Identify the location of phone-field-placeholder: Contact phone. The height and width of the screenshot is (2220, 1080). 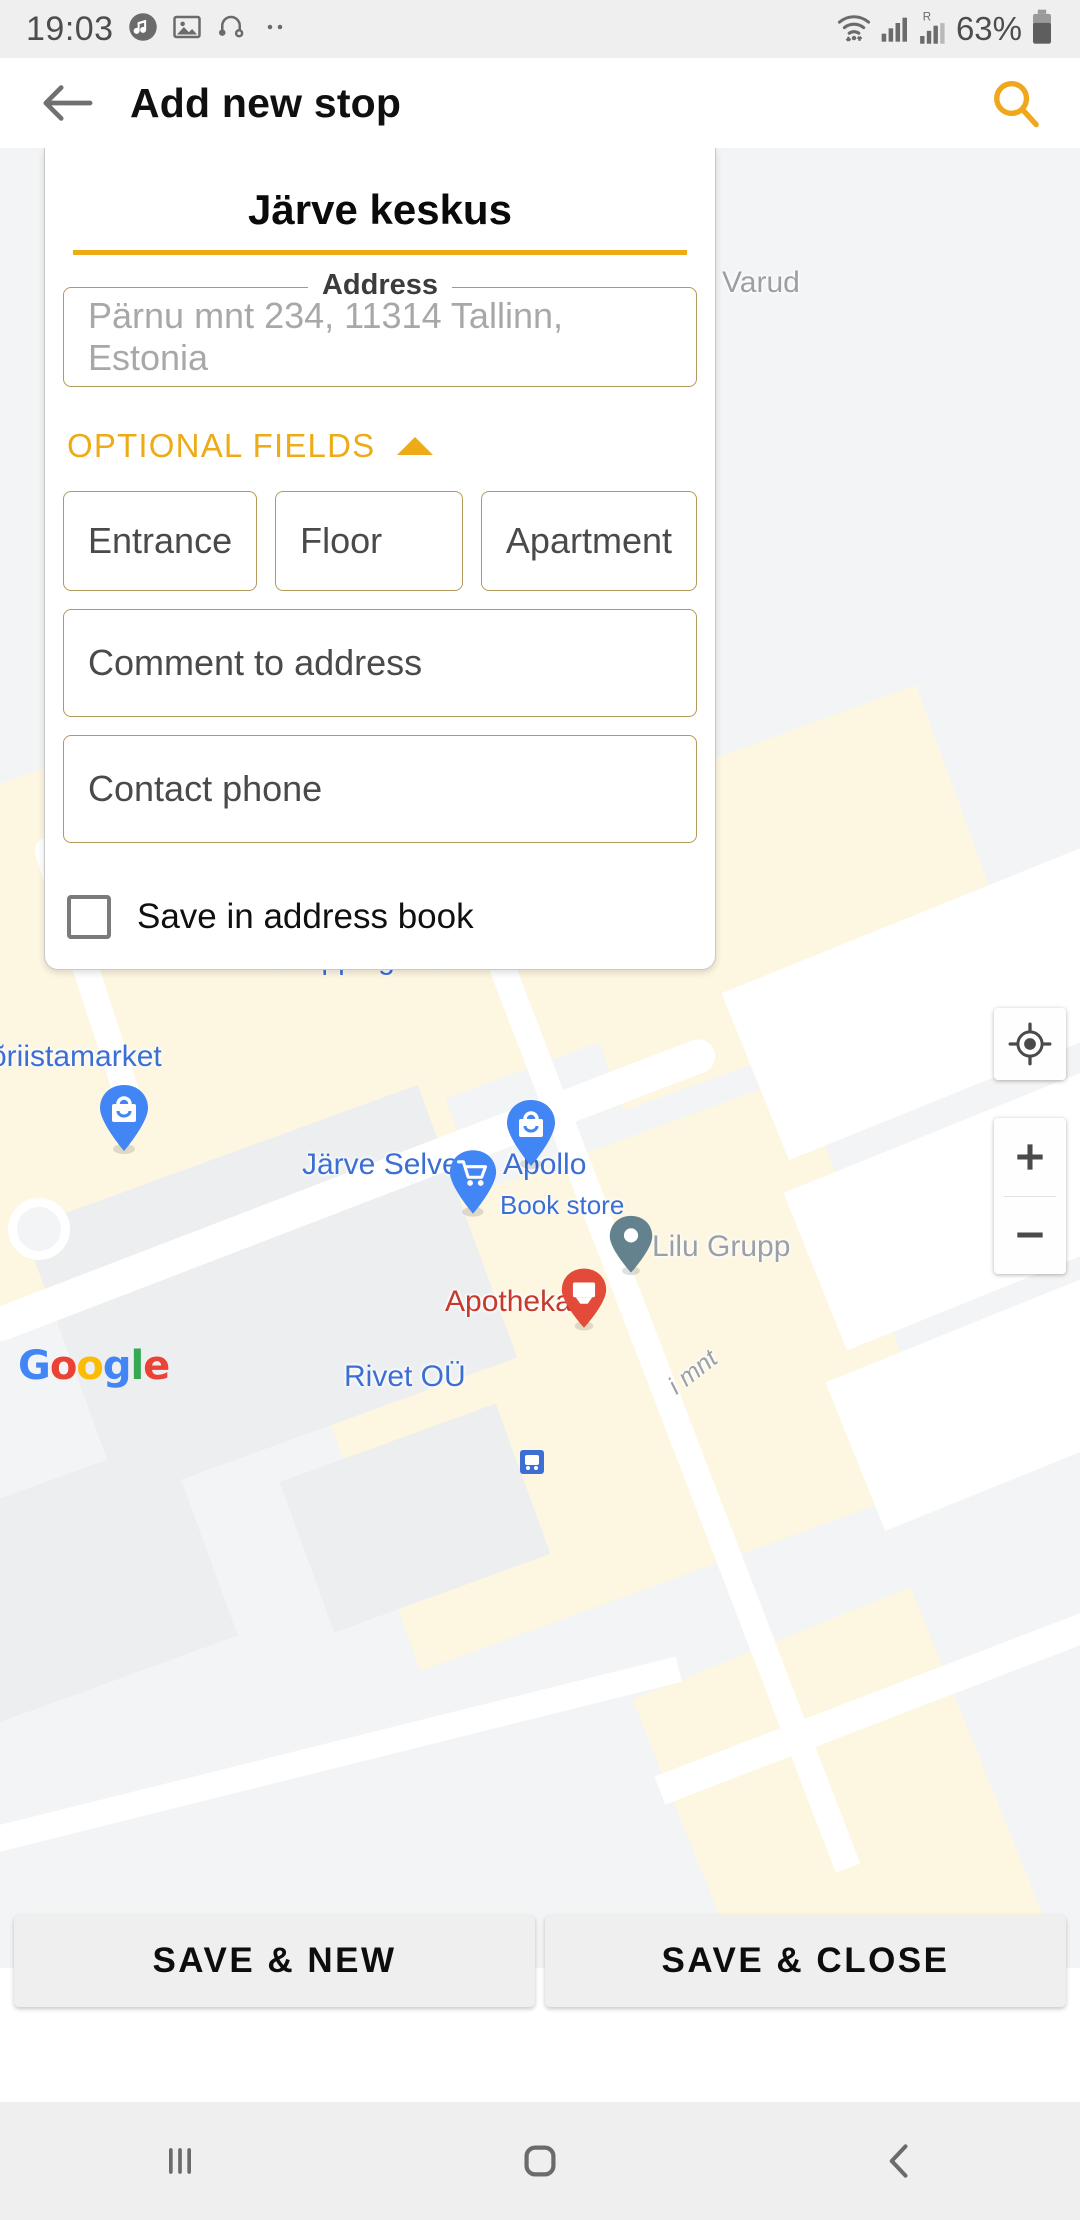
(205, 788).